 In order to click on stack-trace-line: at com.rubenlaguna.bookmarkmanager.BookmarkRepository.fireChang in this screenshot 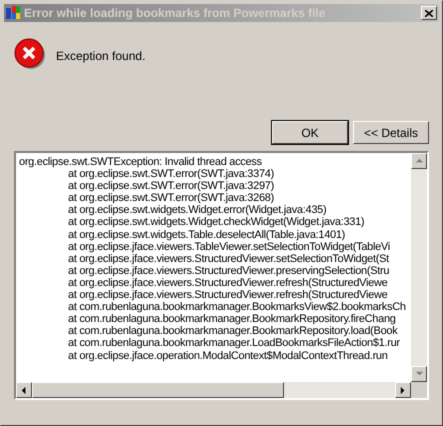, I will do `click(232, 319)`.